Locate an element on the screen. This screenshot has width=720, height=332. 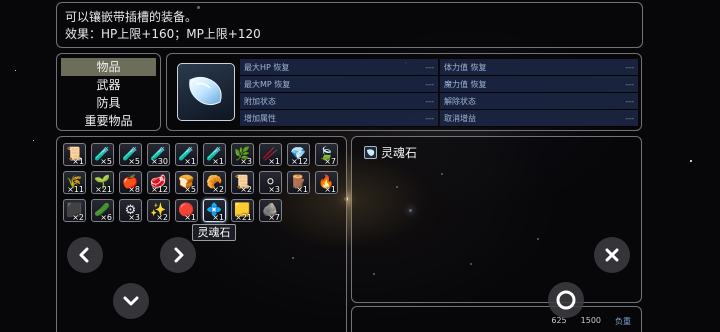
next-page-button is located at coordinates (178, 255).